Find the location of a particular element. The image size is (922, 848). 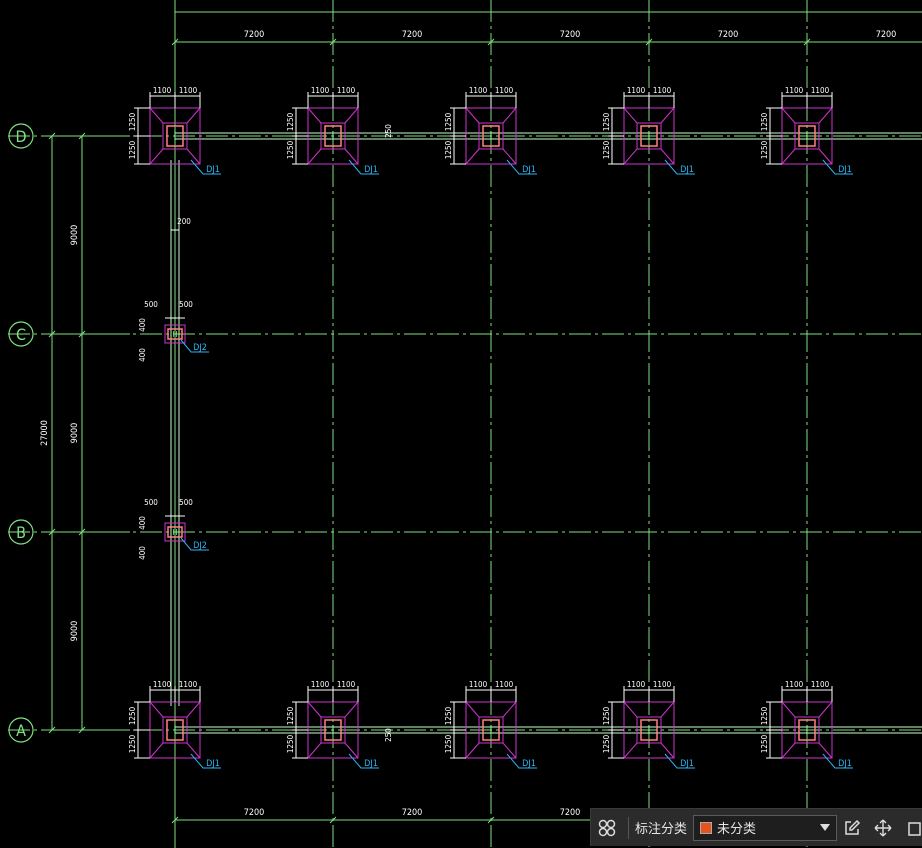

axis-bubble-label: B is located at coordinates (21, 532).